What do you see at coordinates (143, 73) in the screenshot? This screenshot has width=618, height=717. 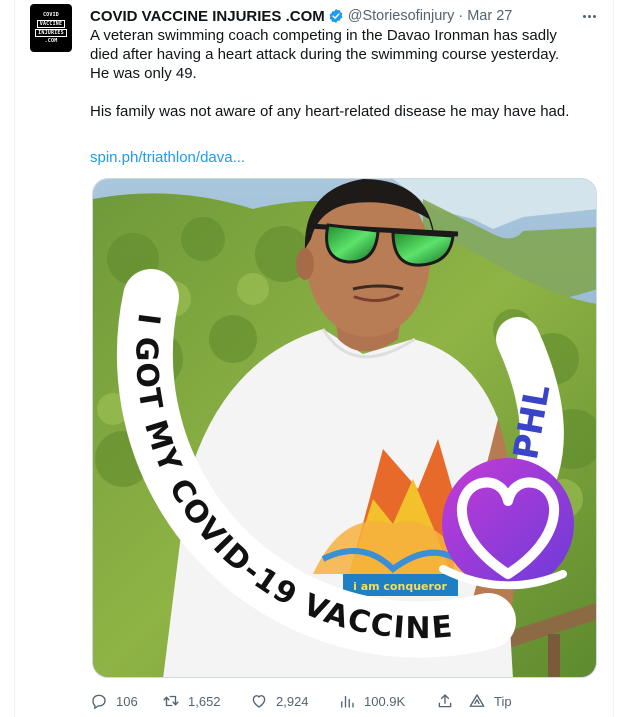 I see `tweet-text-line: He was only 49.` at bounding box center [143, 73].